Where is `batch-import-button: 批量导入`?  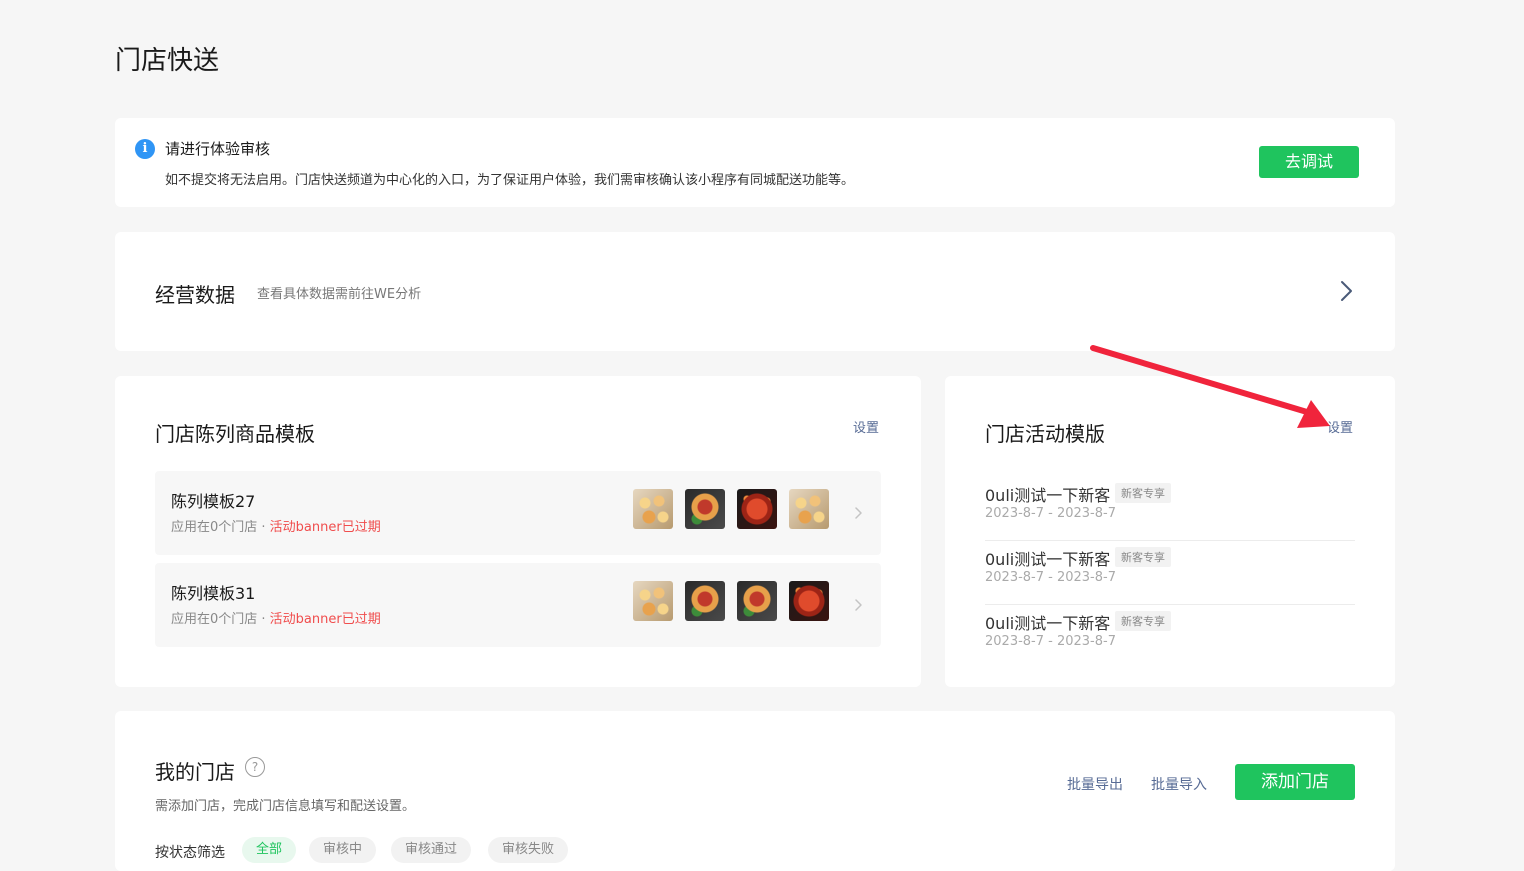
batch-import-button: 批量导入 is located at coordinates (1179, 784).